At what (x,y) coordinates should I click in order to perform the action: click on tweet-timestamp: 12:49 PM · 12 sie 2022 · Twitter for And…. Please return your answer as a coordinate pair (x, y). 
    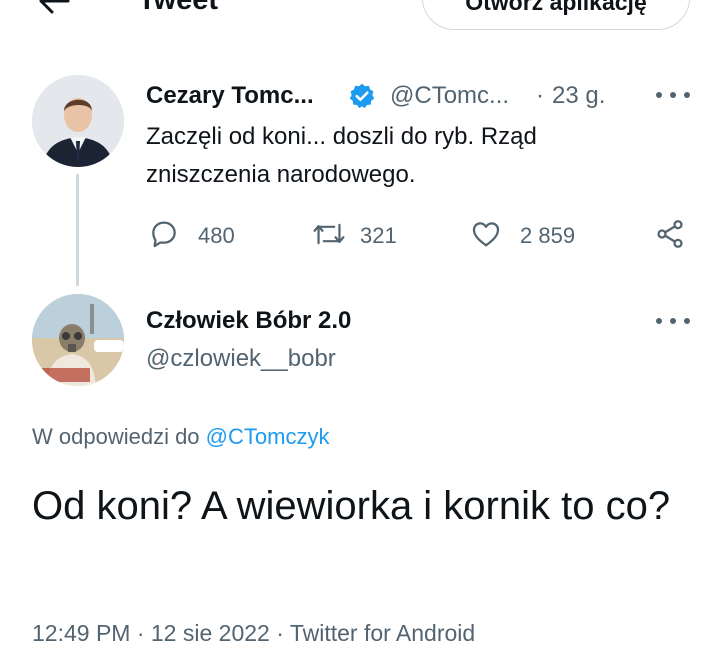
    Looking at the image, I should click on (253, 633).